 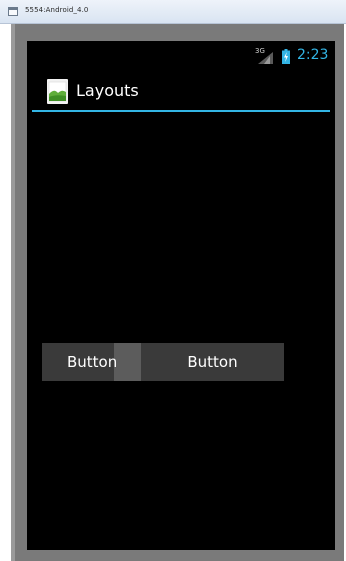 What do you see at coordinates (173, 12) in the screenshot?
I see `window-title-bar: 5554:Android_4.0` at bounding box center [173, 12].